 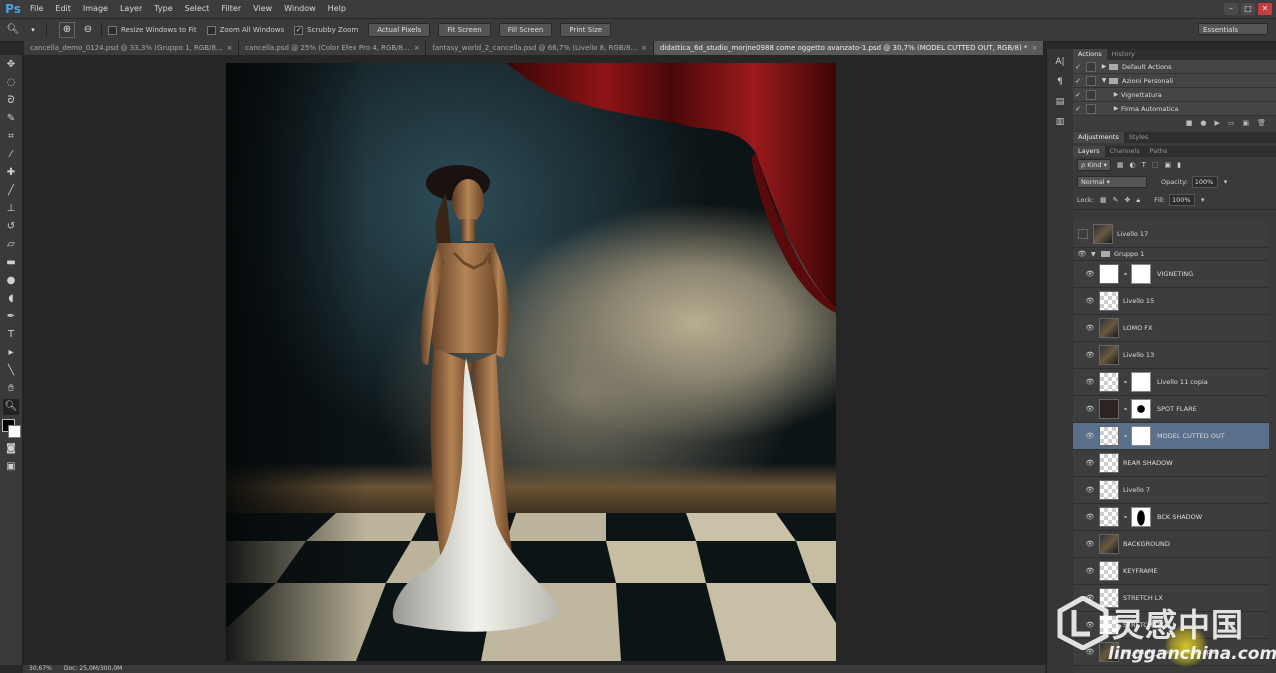 I want to click on zoom-tool-icon: 🔍︎, so click(x=13, y=30).